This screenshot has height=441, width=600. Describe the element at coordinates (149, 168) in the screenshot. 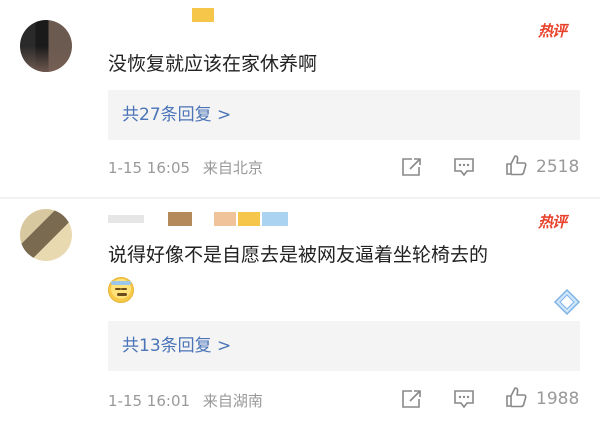

I see `comment-time: 1-15 16:05` at that location.